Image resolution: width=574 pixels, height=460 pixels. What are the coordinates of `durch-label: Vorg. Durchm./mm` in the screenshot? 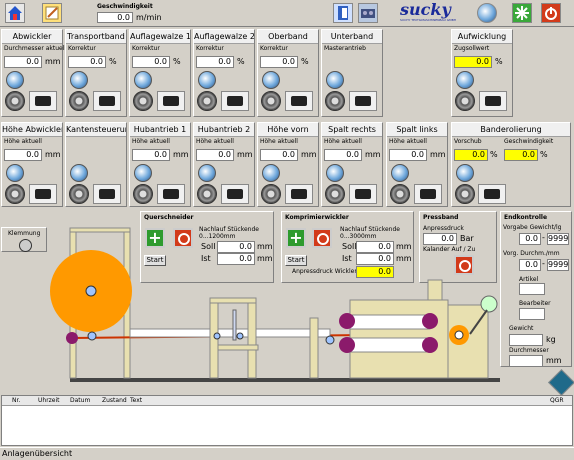 It's located at (531, 253).